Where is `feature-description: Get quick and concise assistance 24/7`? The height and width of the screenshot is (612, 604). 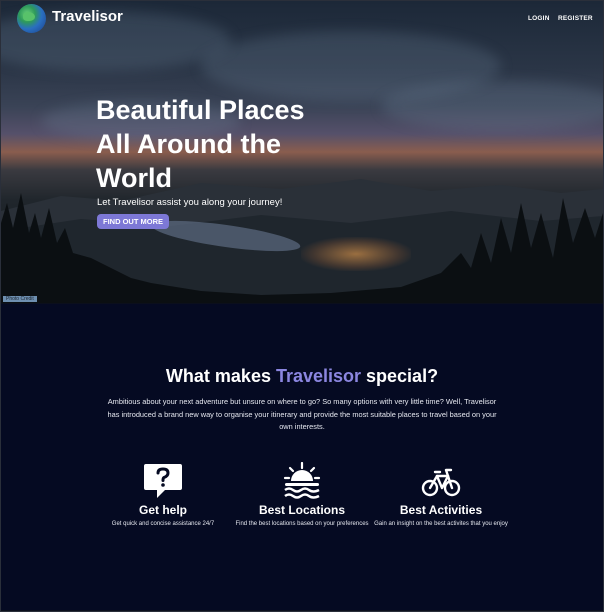
feature-description: Get quick and concise assistance 24/7 is located at coordinates (163, 524).